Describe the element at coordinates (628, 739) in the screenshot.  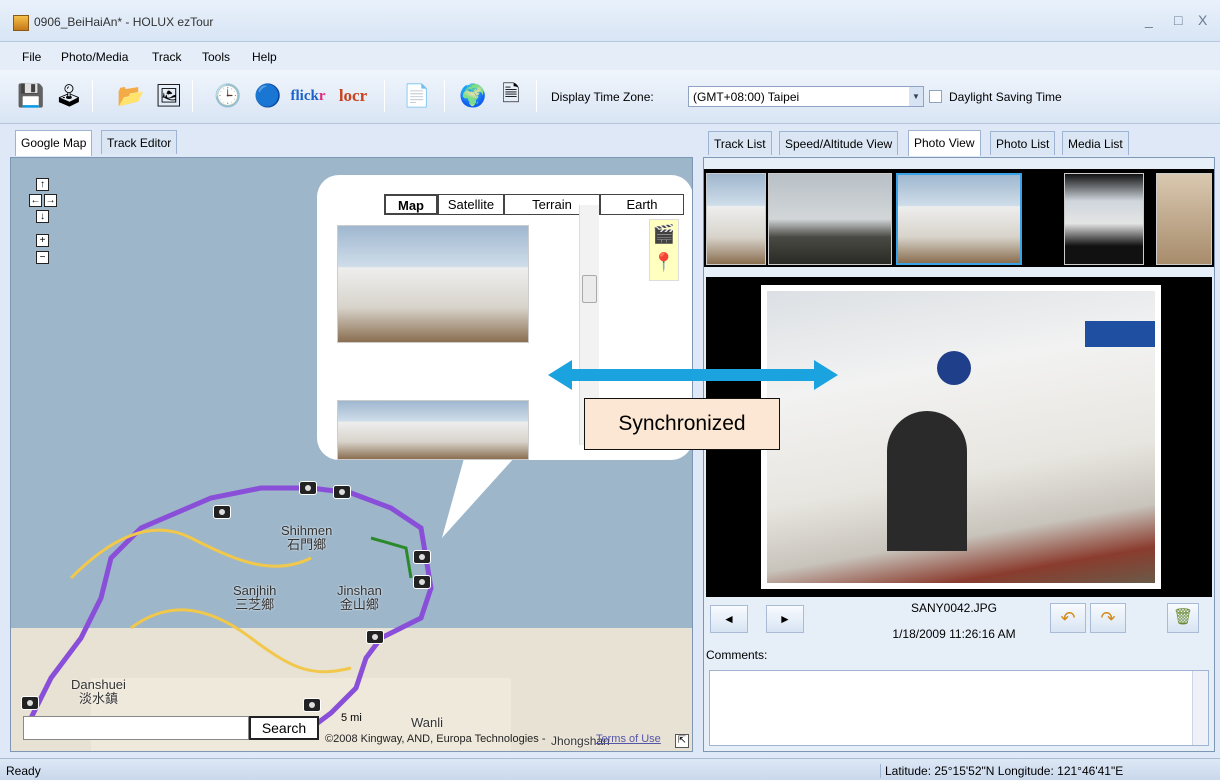
I see `terms-of-use-link: Terms of Use` at that location.